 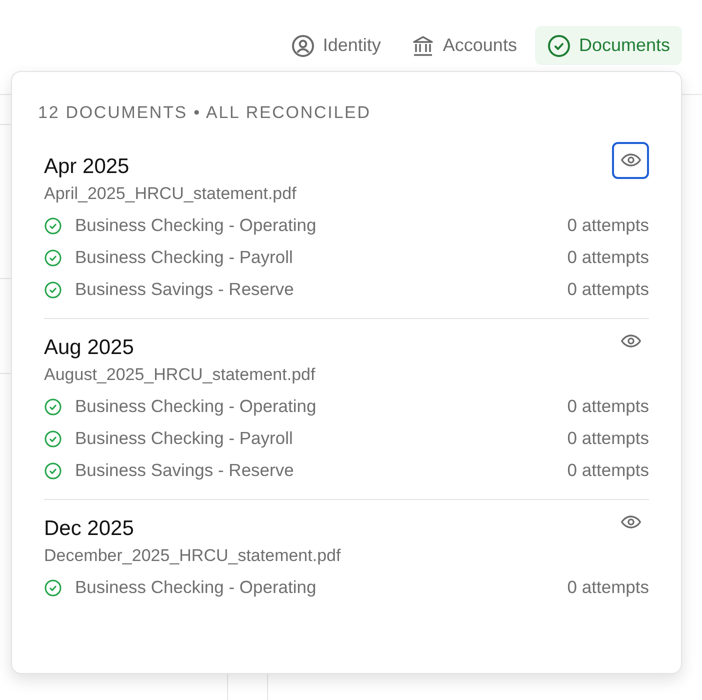 I want to click on tab: Documents, so click(x=608, y=45).